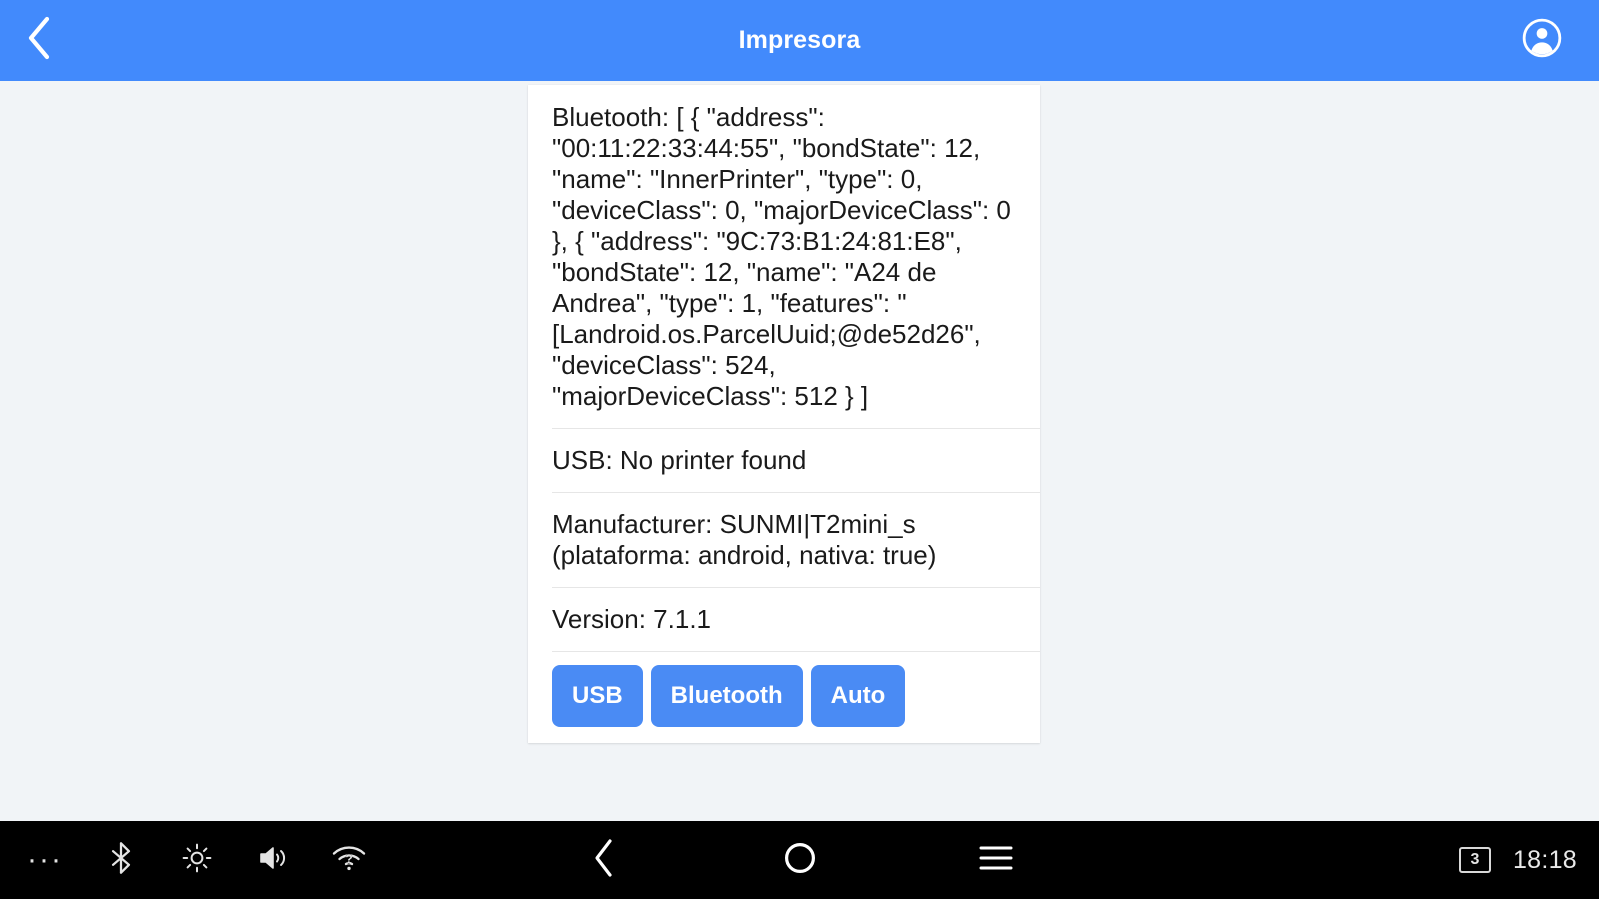 Image resolution: width=1599 pixels, height=899 pixels. I want to click on chevron-left-icon, so click(39, 40).